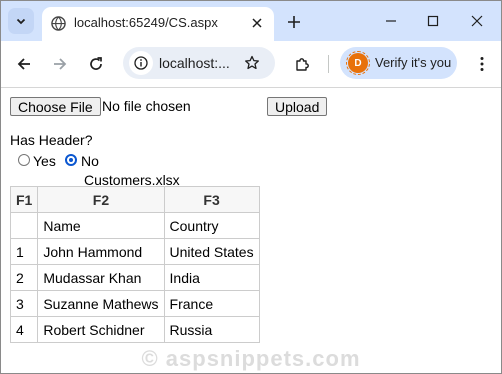 This screenshot has width=502, height=374. What do you see at coordinates (251, 358) in the screenshot?
I see `watermark: © aspsnippets.com` at bounding box center [251, 358].